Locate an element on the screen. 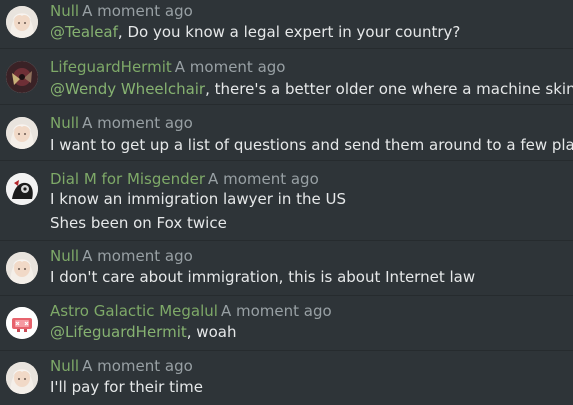 This screenshot has height=405, width=573. dialm-avatar-icon is located at coordinates (22, 189).